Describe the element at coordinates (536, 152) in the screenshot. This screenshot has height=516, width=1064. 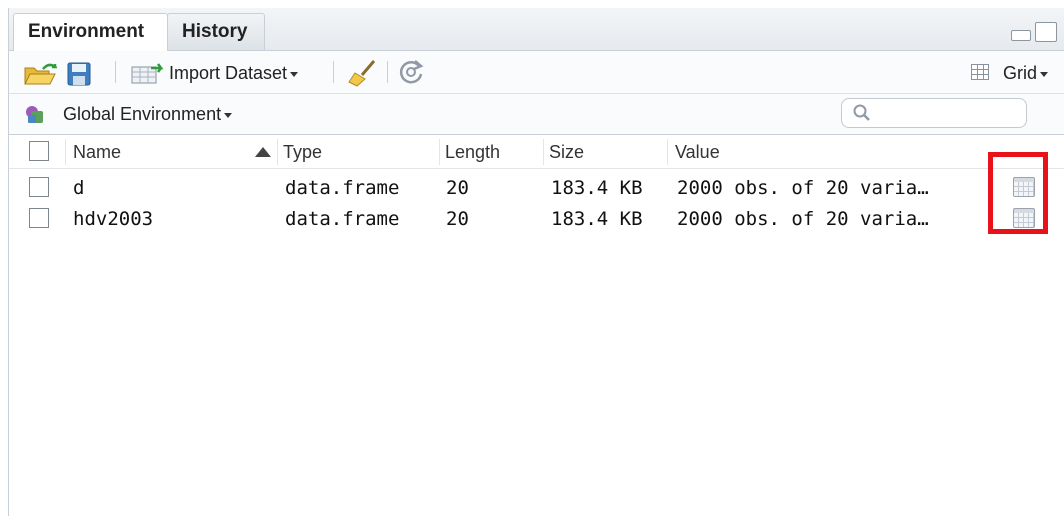
I see `table-header: Name Type Length Size Value` at that location.